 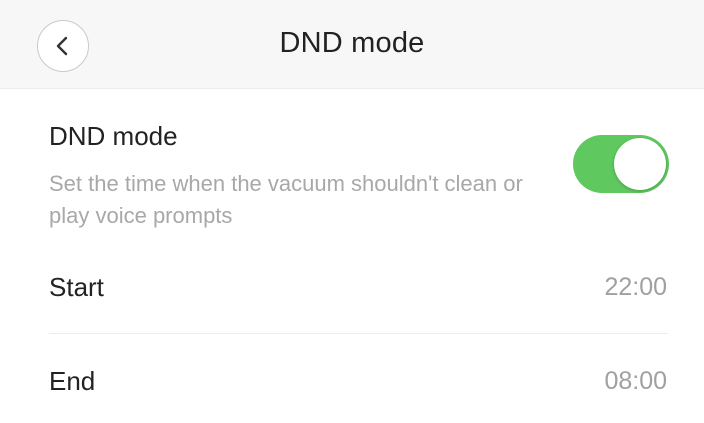 I want to click on toggle-knob, so click(x=640, y=164).